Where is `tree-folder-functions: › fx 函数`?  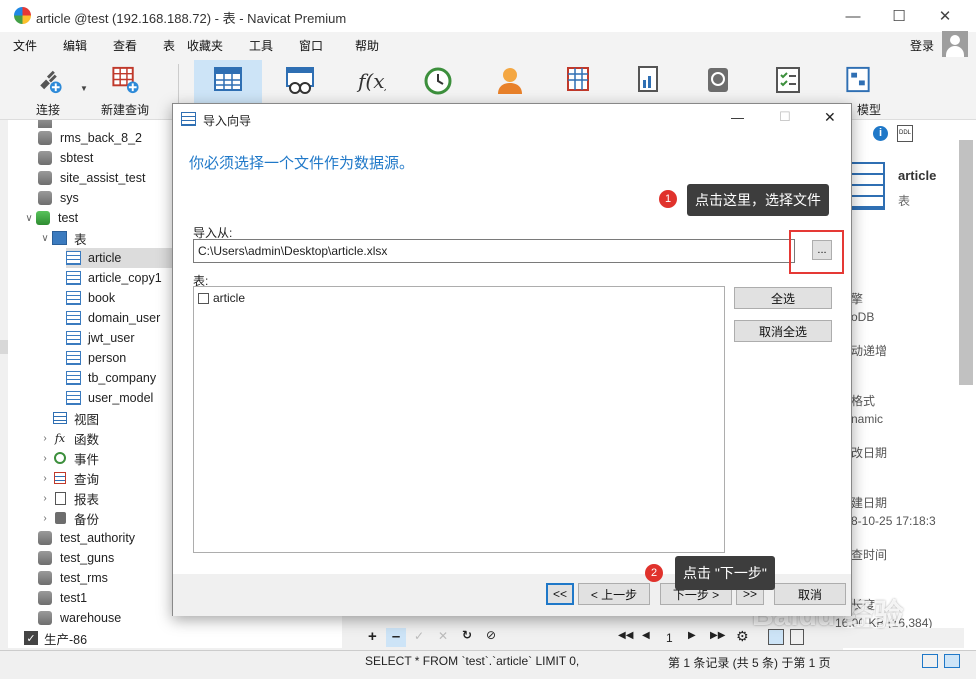
tree-folder-functions: › fx 函数 is located at coordinates (68, 438).